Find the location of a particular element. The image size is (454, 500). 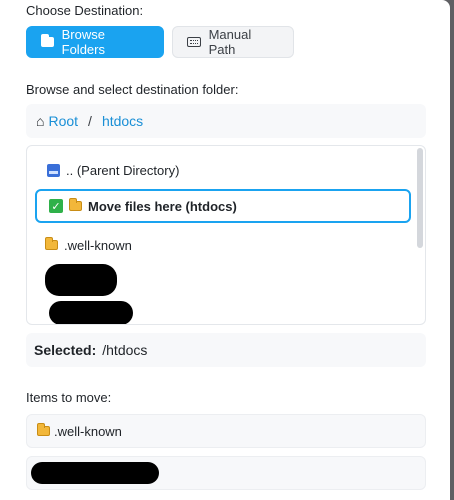

checkmark-icon: ✓ is located at coordinates (56, 206).